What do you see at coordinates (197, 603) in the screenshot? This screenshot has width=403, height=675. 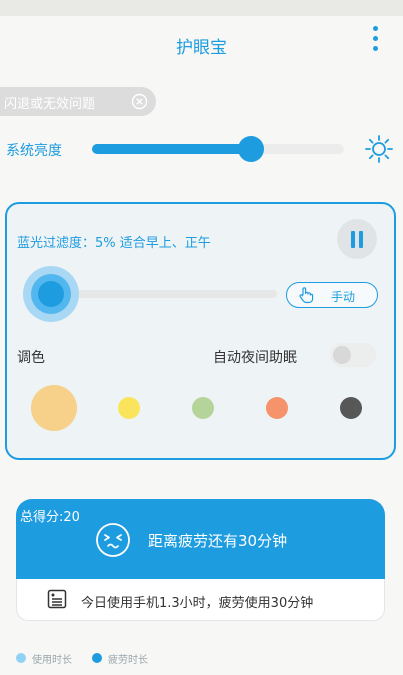 I see `usage-summary-text: 今日使用手机1.3小时，疲劳使用30分钟` at bounding box center [197, 603].